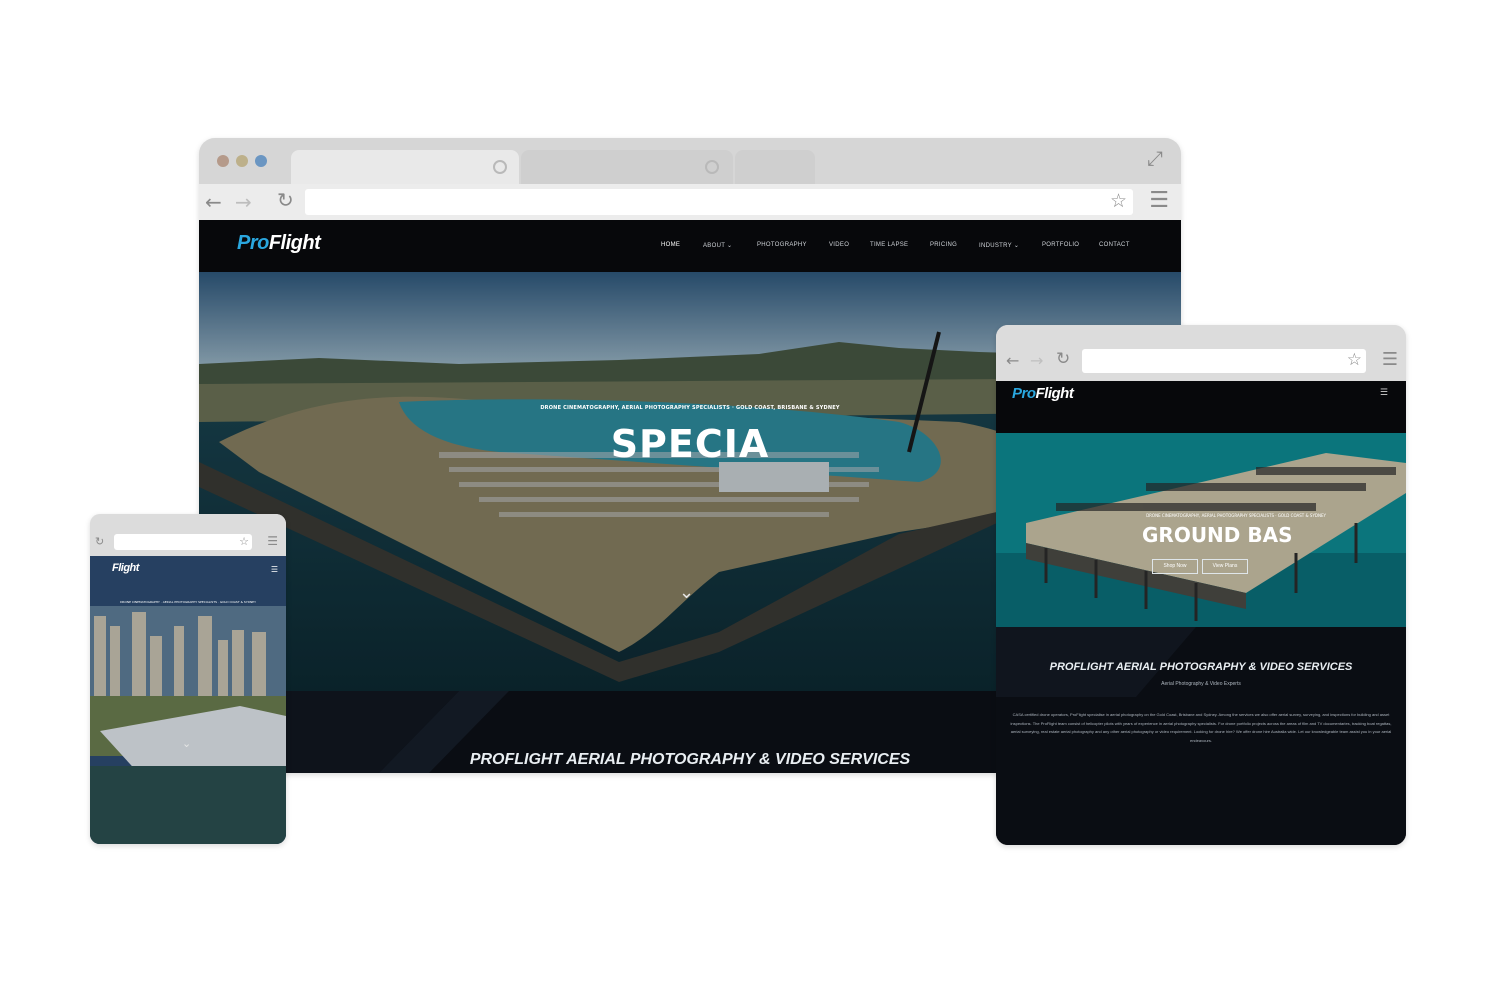 The width and height of the screenshot is (1500, 1000). I want to click on nav-contact: Contact, so click(1114, 245).